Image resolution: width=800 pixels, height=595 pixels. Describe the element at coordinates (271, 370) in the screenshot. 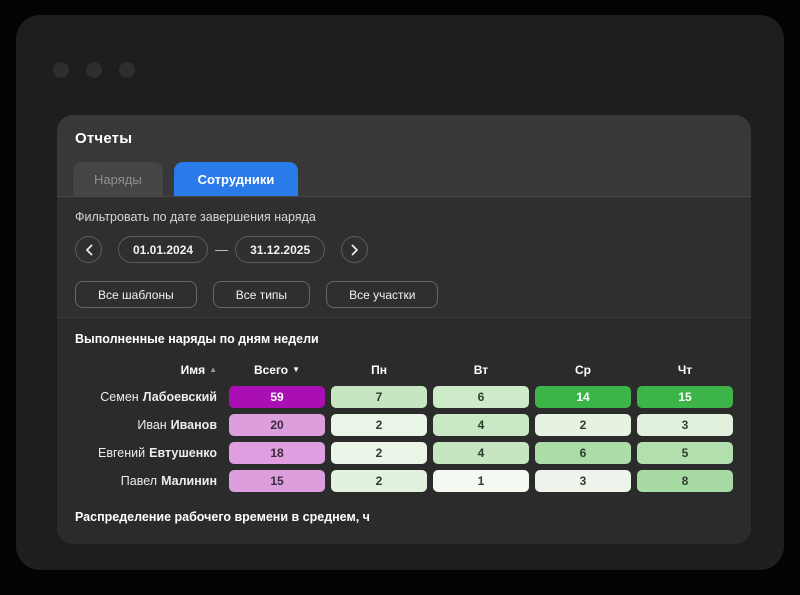

I see `column-header-label: Всего` at that location.